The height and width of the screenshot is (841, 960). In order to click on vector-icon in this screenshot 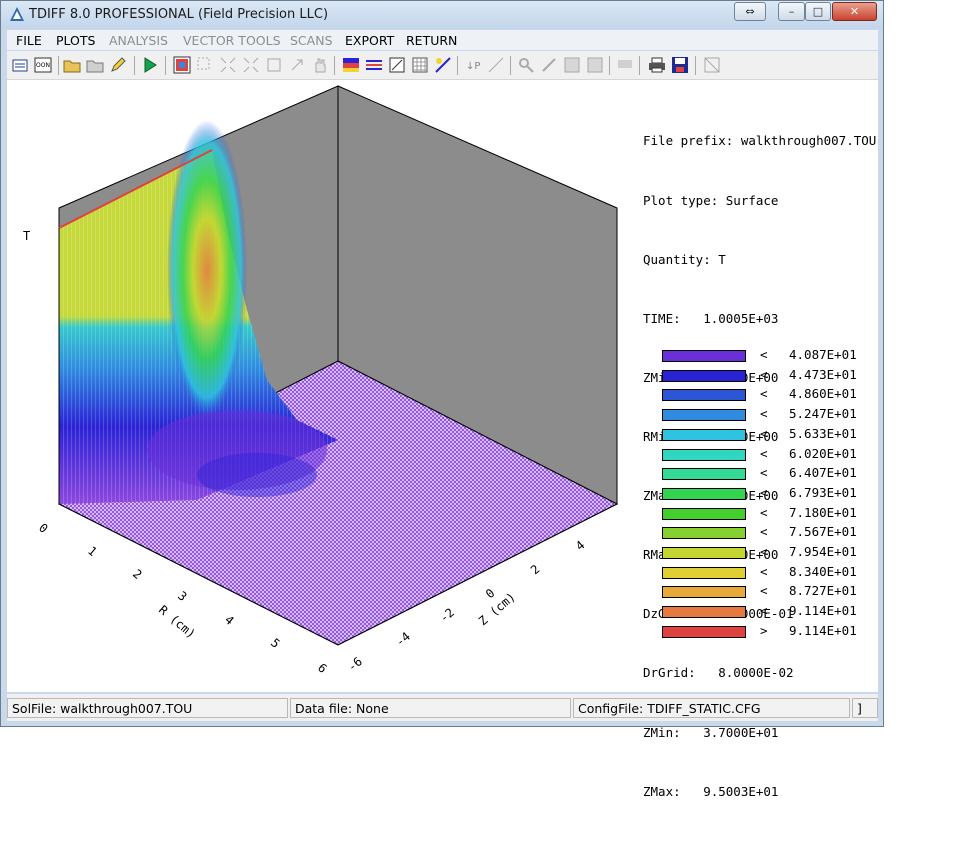, I will do `click(443, 65)`.